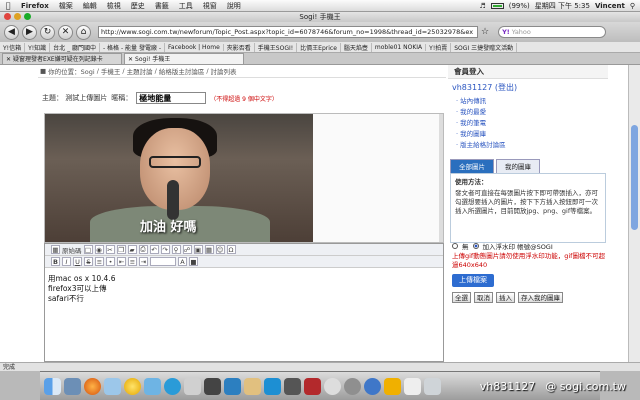 The height and width of the screenshot is (400, 640). I want to click on bookmark-item: 手機王SOGI!, so click(276, 47).